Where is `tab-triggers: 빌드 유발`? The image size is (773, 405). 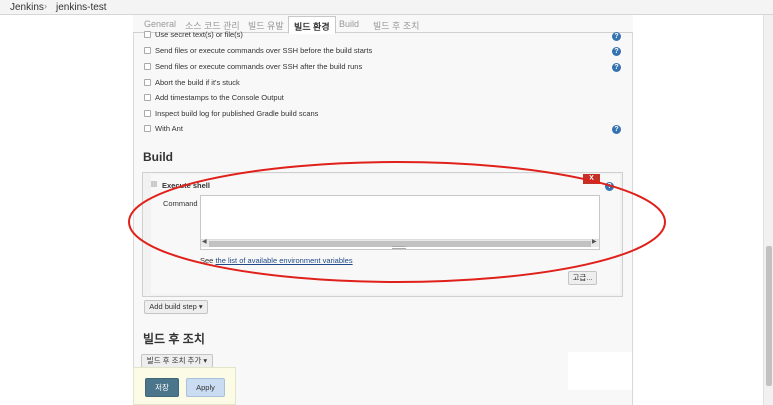
tab-triggers: 빌드 유발 is located at coordinates (266, 25).